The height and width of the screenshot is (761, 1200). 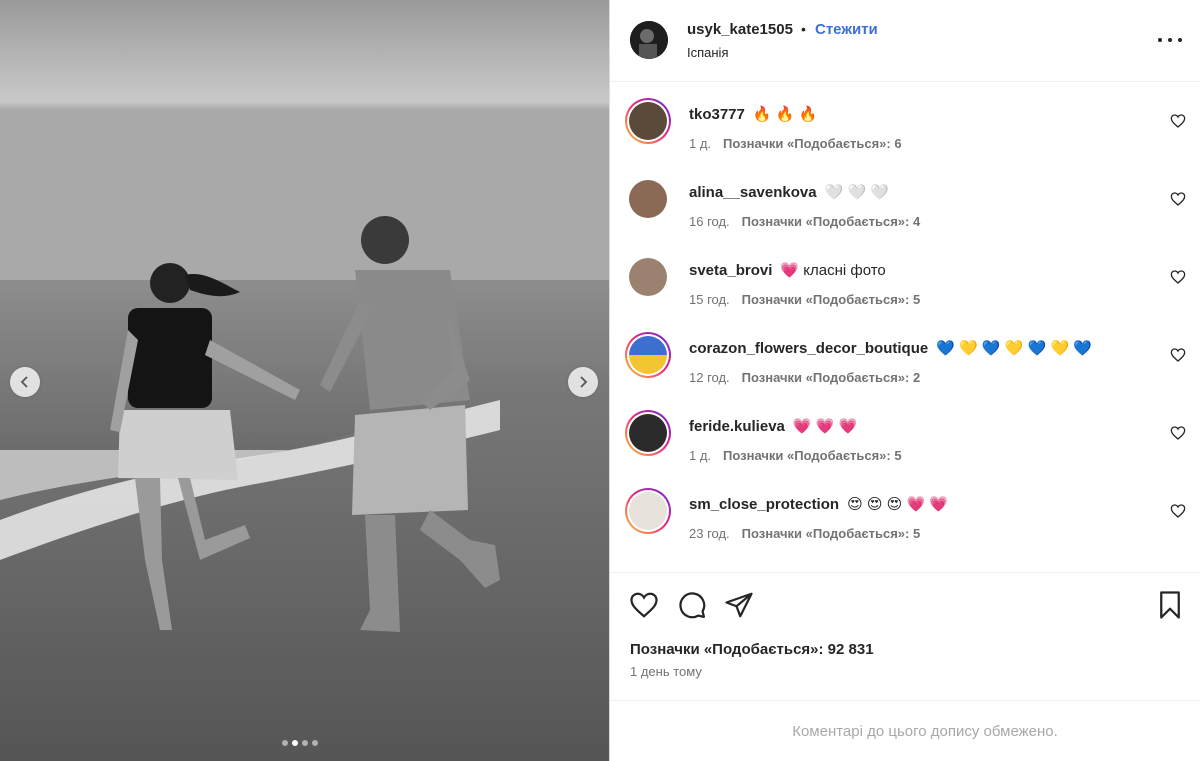 What do you see at coordinates (295, 743) in the screenshot?
I see `carousel-dot-active` at bounding box center [295, 743].